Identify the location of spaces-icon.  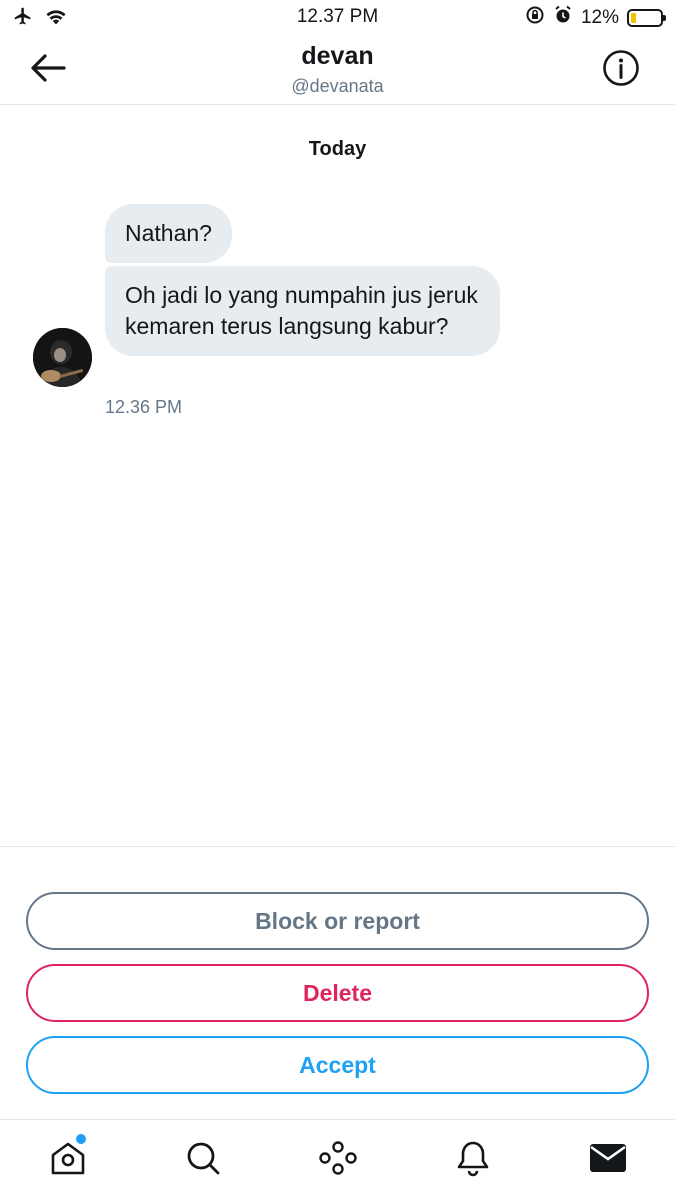
(338, 1160).